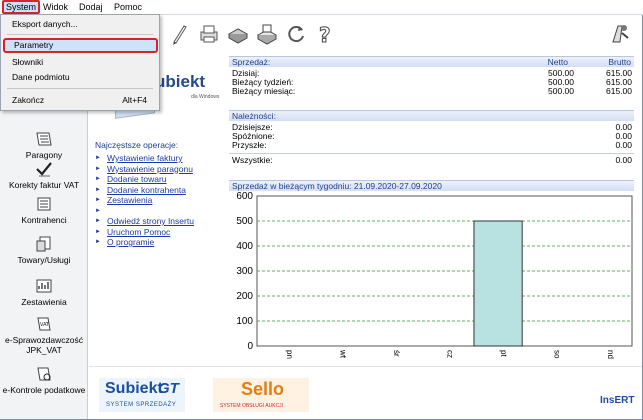 This screenshot has height=420, width=643. Describe the element at coordinates (252, 160) in the screenshot. I see `receivables-total-label: Wszystkie:` at that location.